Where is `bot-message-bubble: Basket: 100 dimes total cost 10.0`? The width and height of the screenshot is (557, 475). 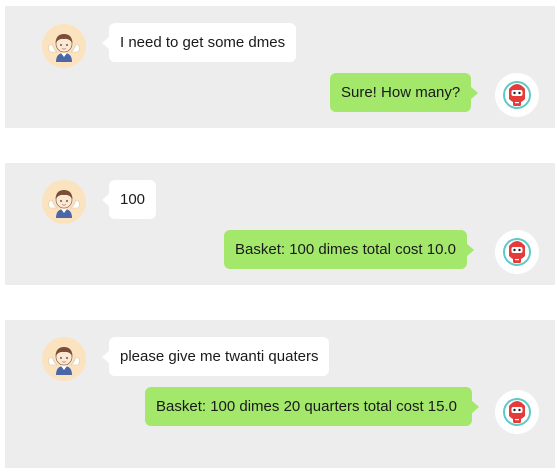 bot-message-bubble: Basket: 100 dimes total cost 10.0 is located at coordinates (349, 249).